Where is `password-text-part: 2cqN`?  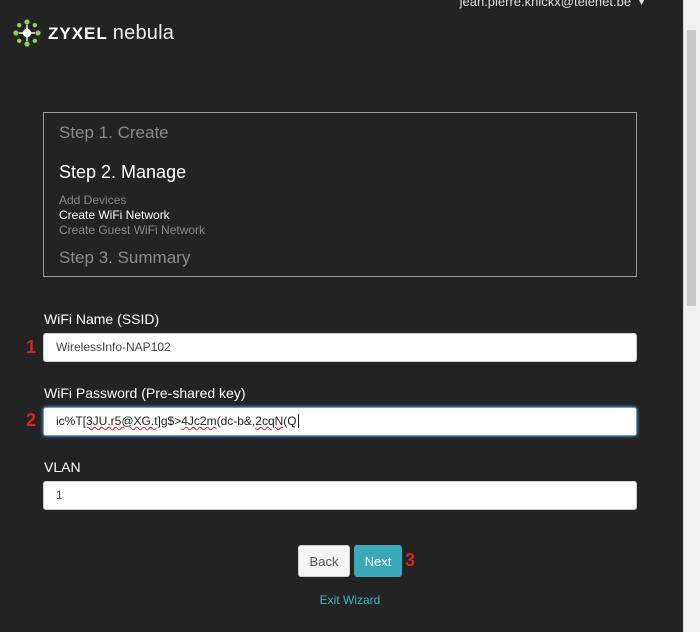 password-text-part: 2cqN is located at coordinates (269, 421).